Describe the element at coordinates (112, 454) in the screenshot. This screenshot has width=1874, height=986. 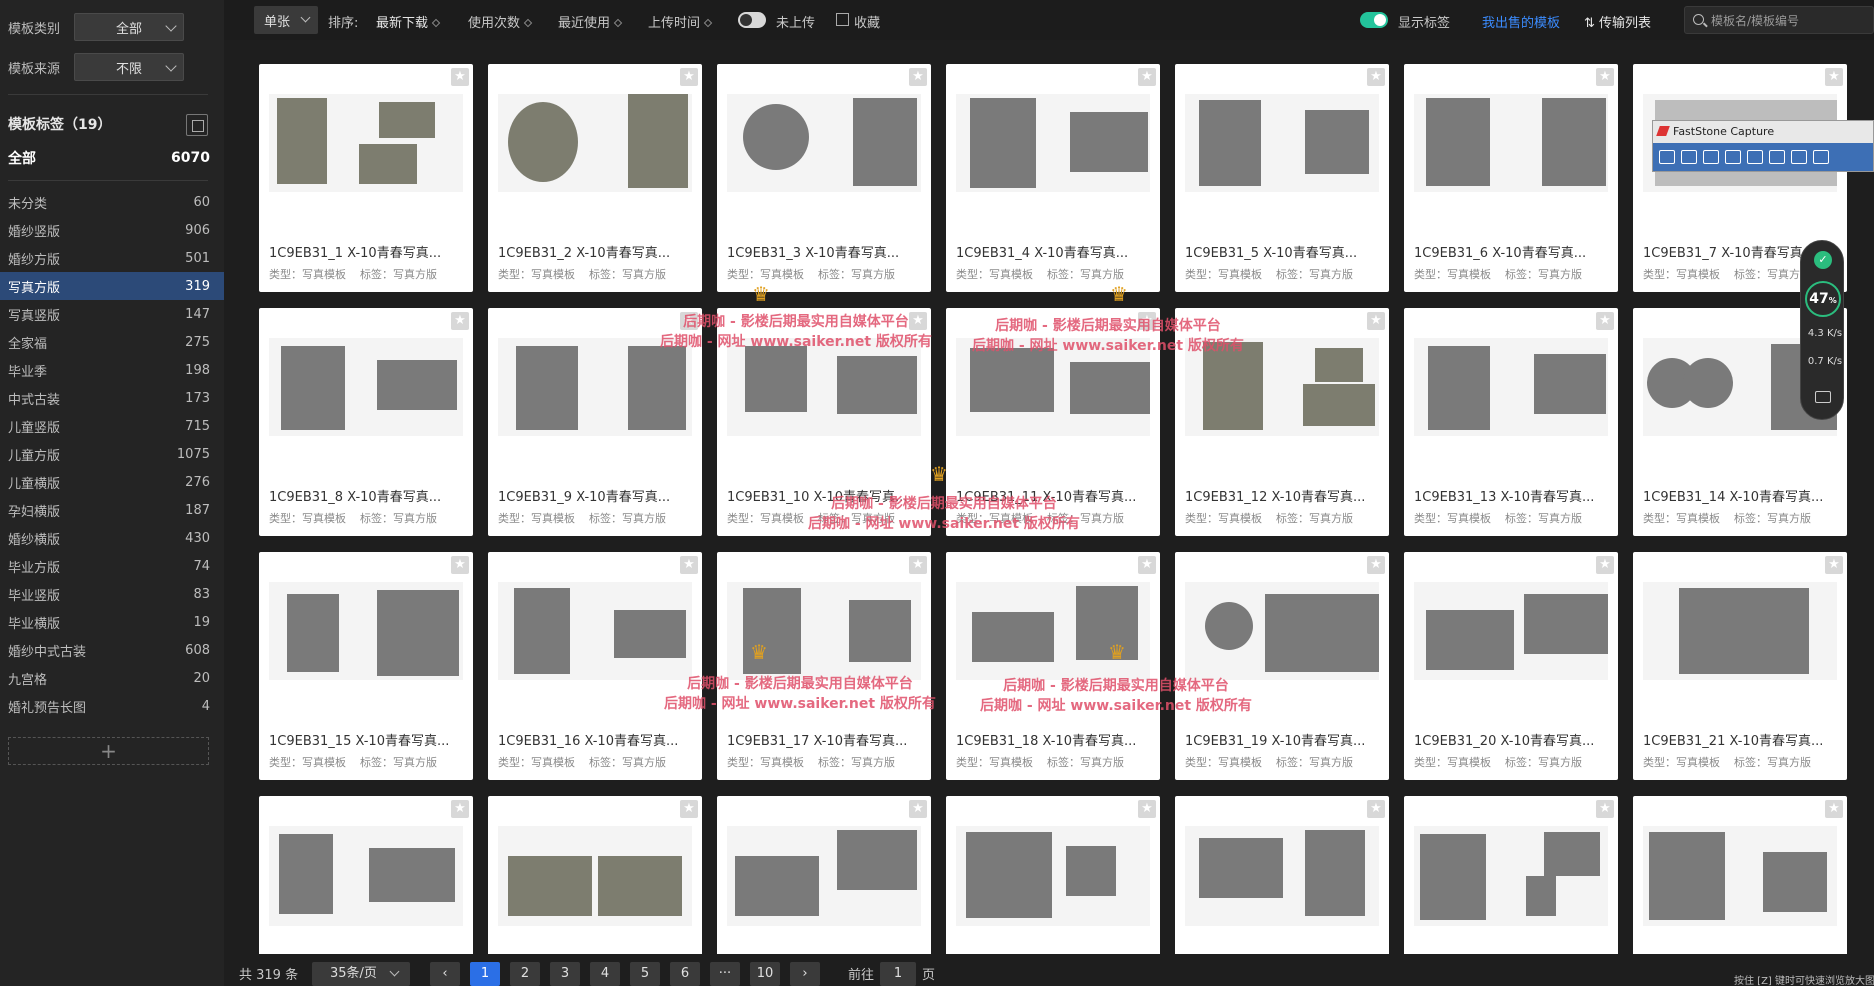
I see `sidebar-tag-item: 儿童方版 1075` at that location.